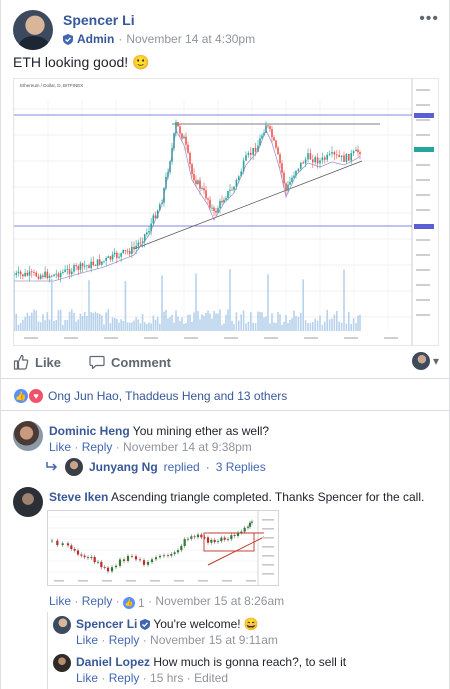 This screenshot has height=689, width=450. I want to click on viewer-selector: ▾, so click(425, 361).